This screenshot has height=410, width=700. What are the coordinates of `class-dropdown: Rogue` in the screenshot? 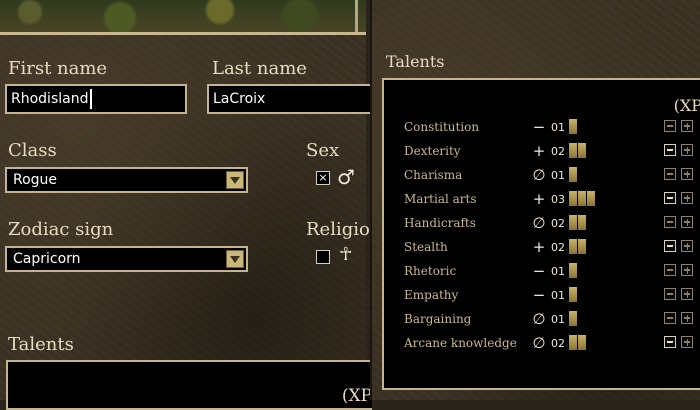 It's located at (126, 180).